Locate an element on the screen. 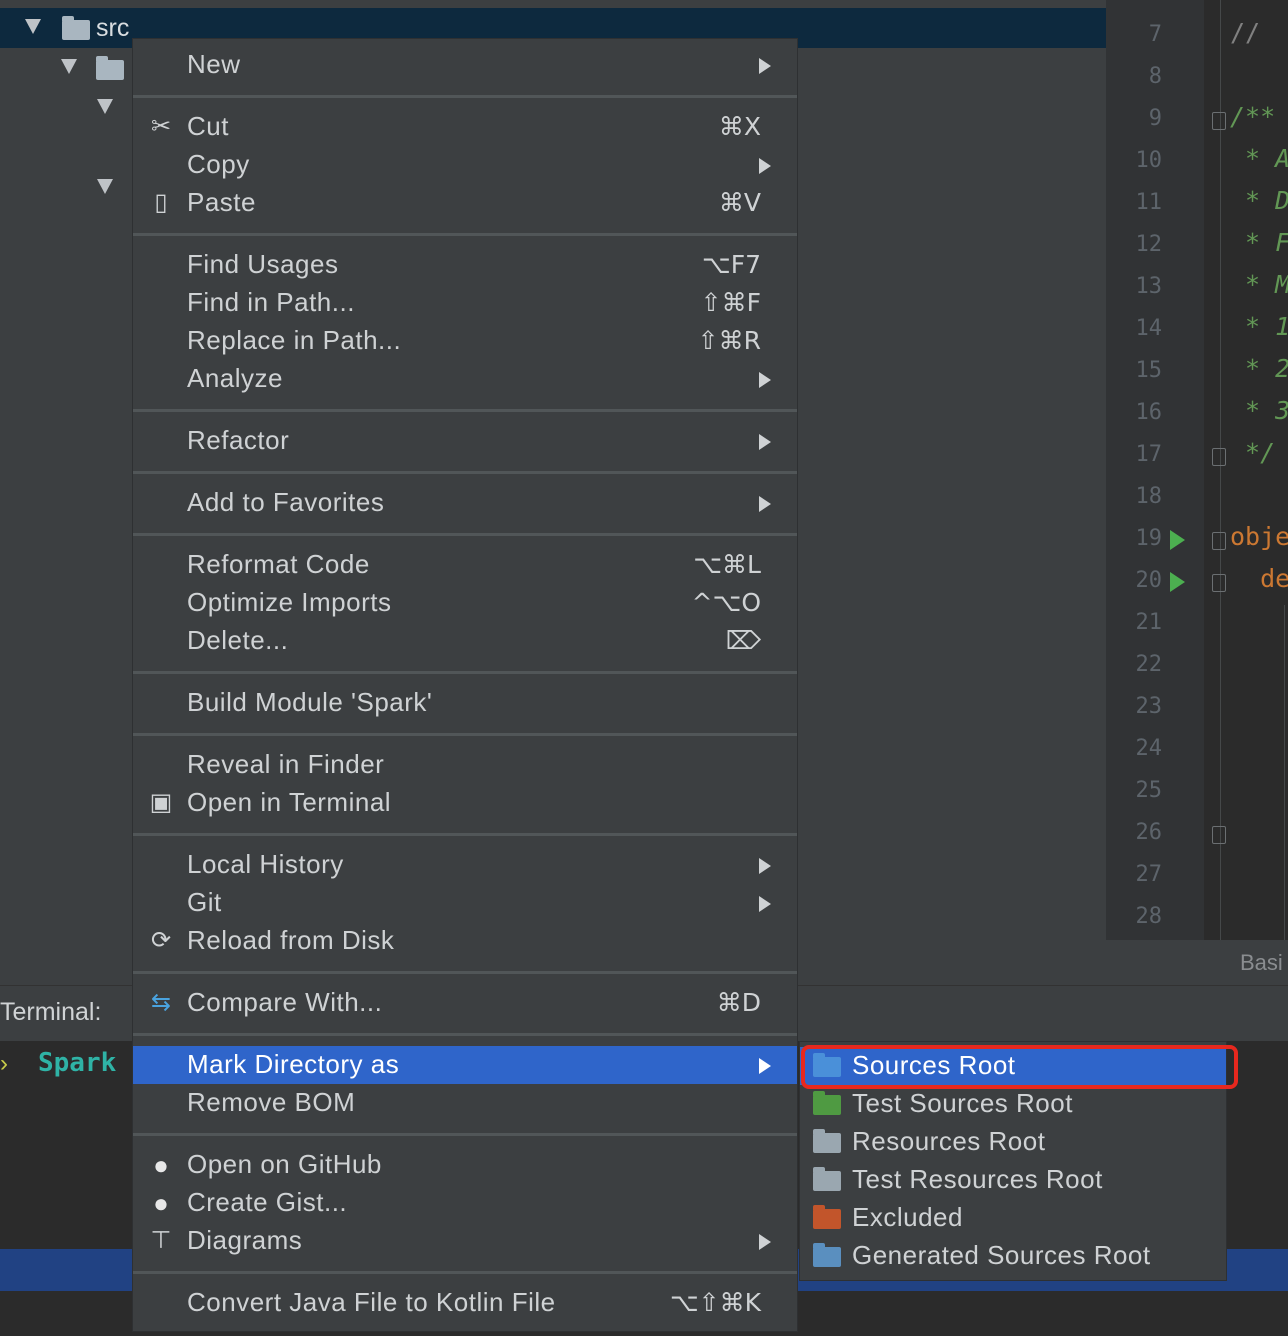 Image resolution: width=1288 pixels, height=1336 pixels. code-line: * D is located at coordinates (1259, 200).